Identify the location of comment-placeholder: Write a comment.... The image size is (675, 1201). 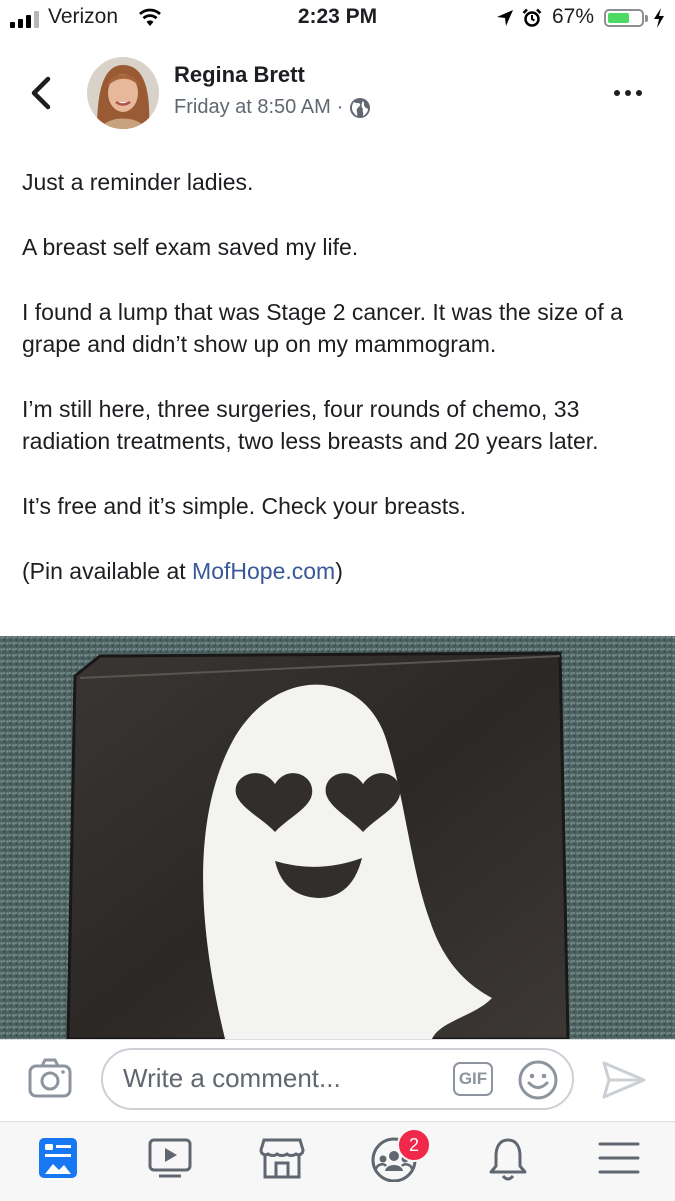
(232, 1078).